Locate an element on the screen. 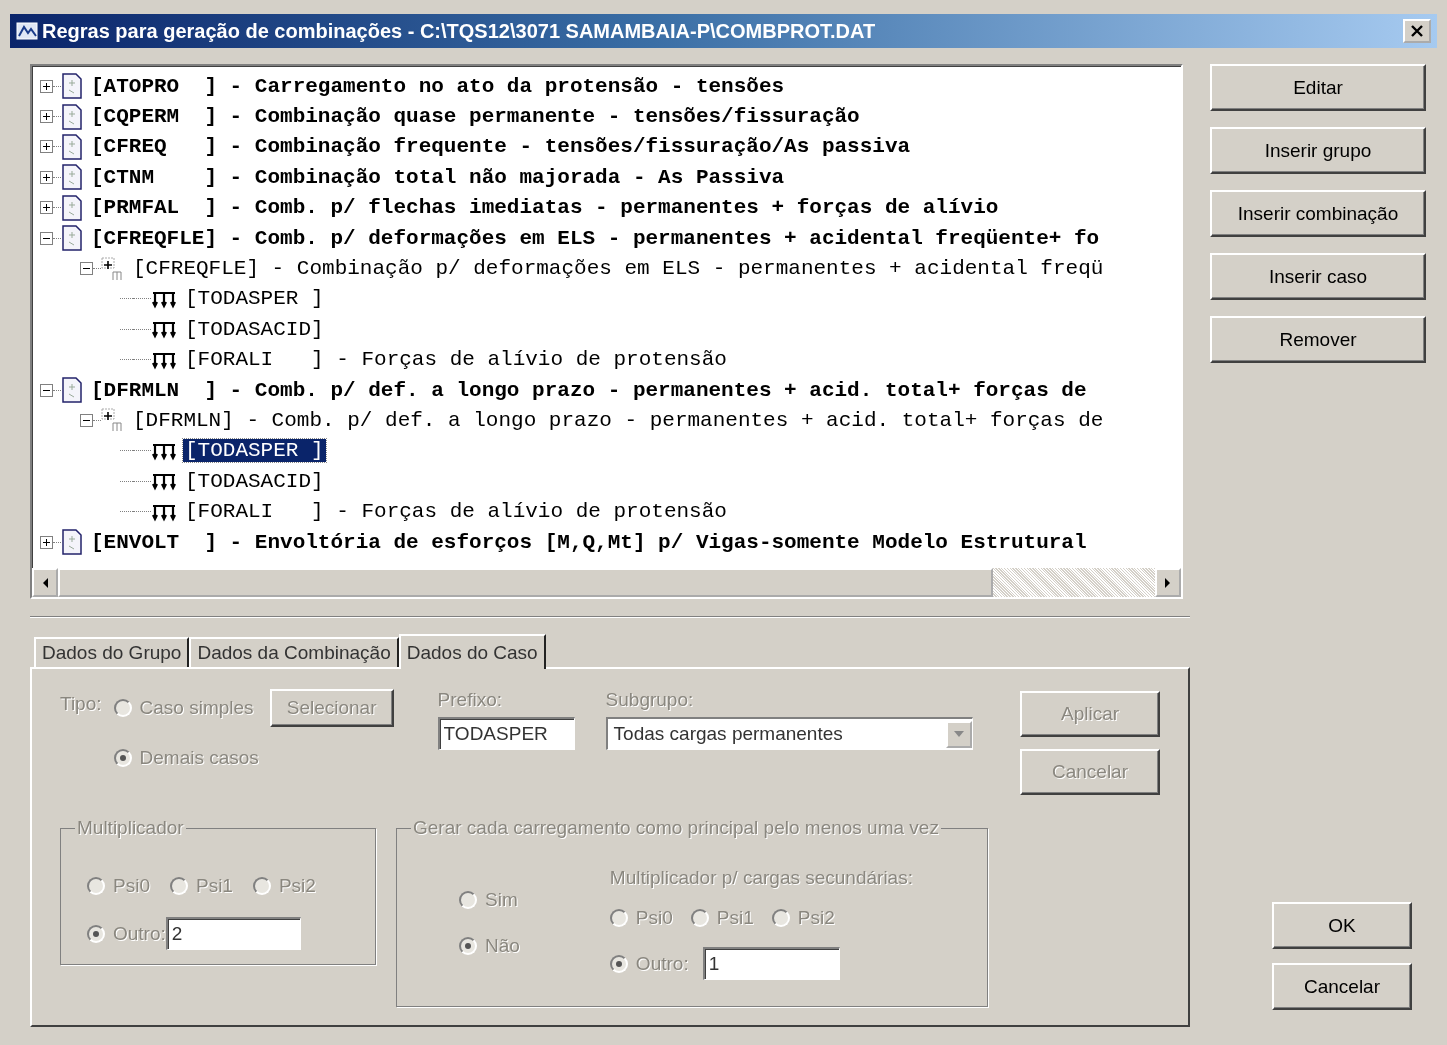 The image size is (1447, 1045). tree-item: [CTNM ] - Combinação total não majorada - As Passiva is located at coordinates (438, 177).